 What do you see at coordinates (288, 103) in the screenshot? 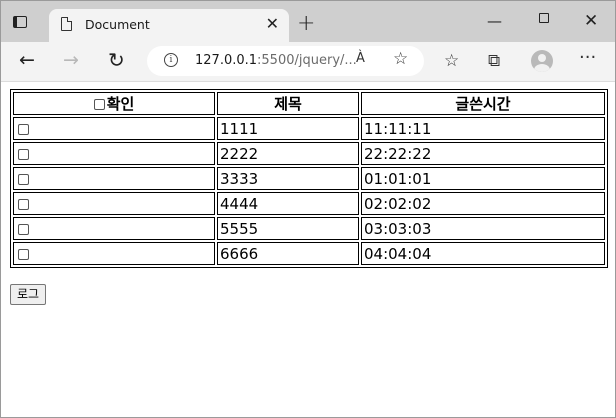
I see `header-title: 제목` at bounding box center [288, 103].